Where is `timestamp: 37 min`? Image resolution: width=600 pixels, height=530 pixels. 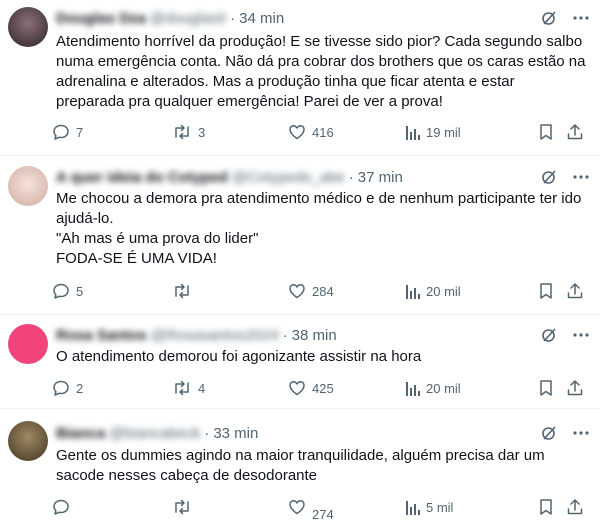
timestamp: 37 min is located at coordinates (380, 177).